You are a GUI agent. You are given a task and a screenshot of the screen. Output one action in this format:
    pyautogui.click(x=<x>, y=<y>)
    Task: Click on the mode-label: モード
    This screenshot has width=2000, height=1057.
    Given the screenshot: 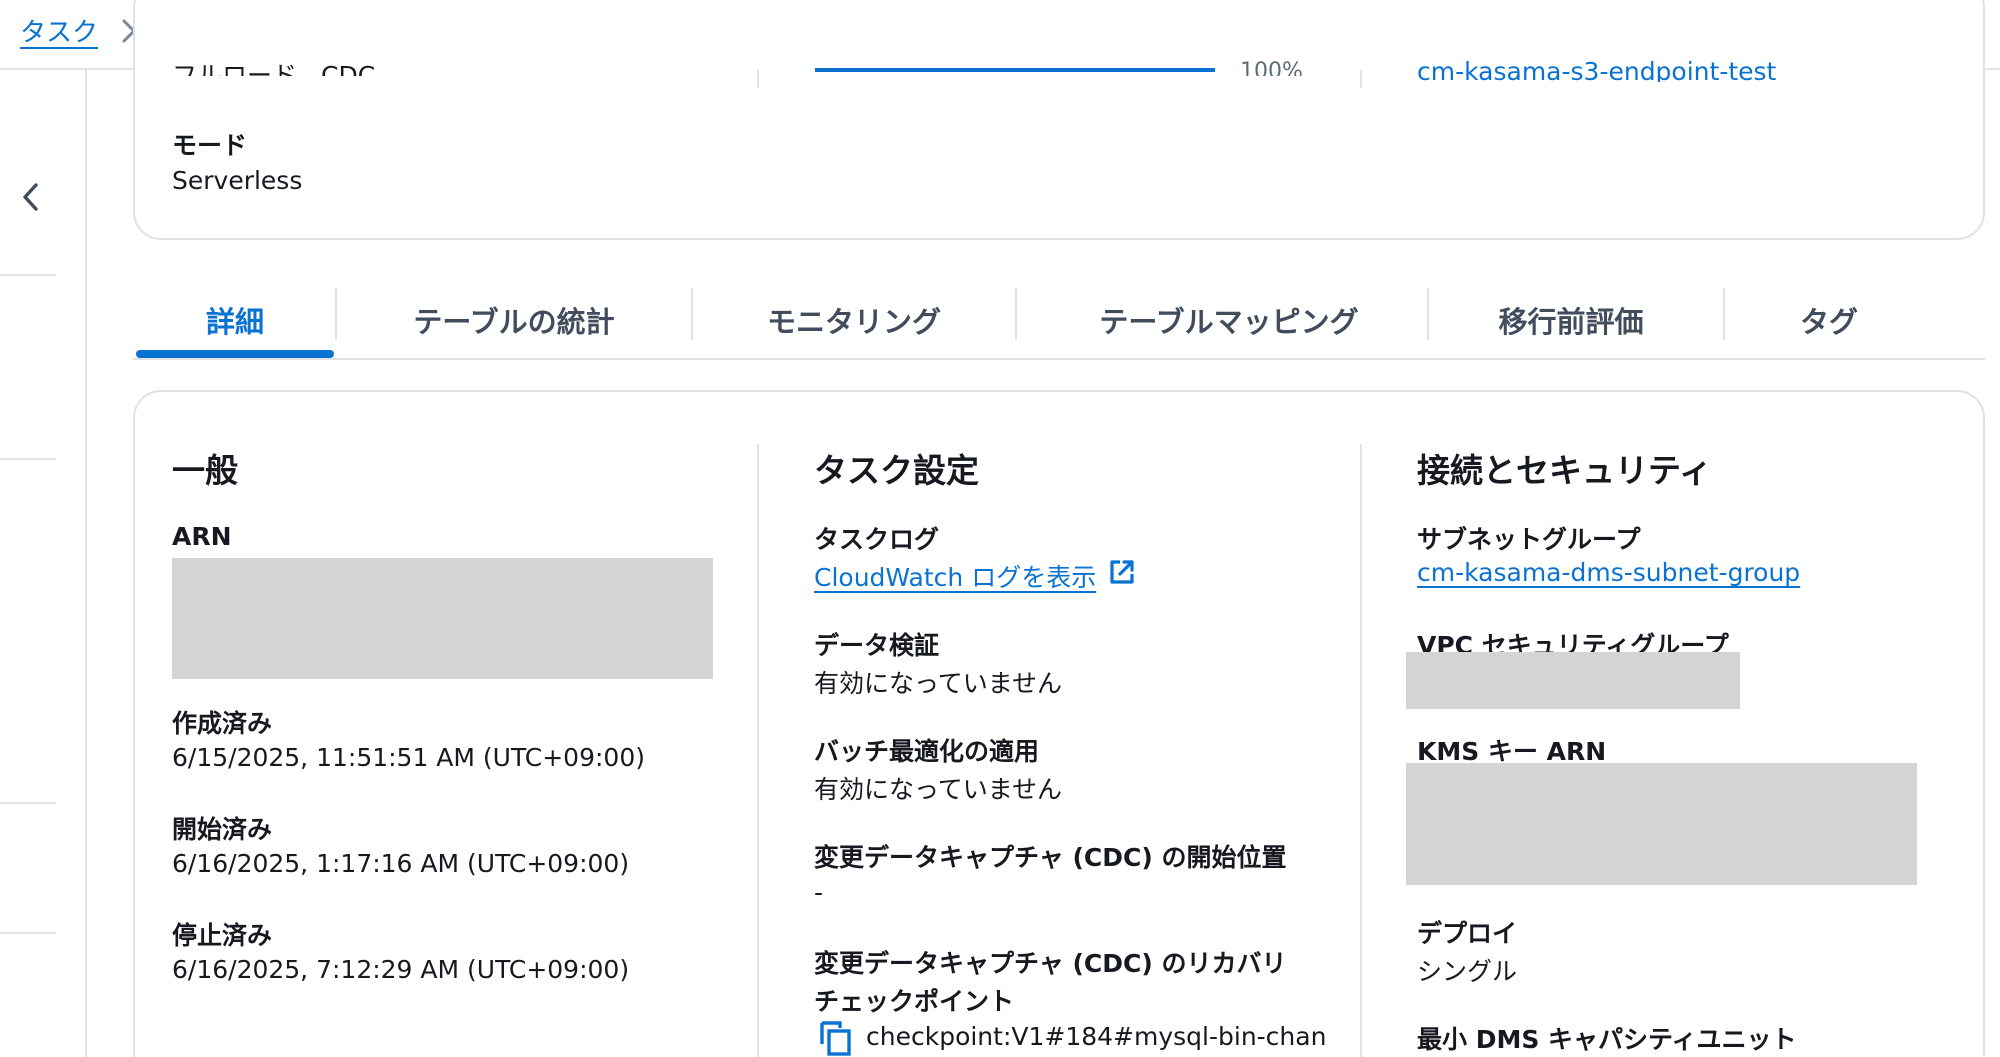 What is the action you would take?
    pyautogui.click(x=210, y=145)
    